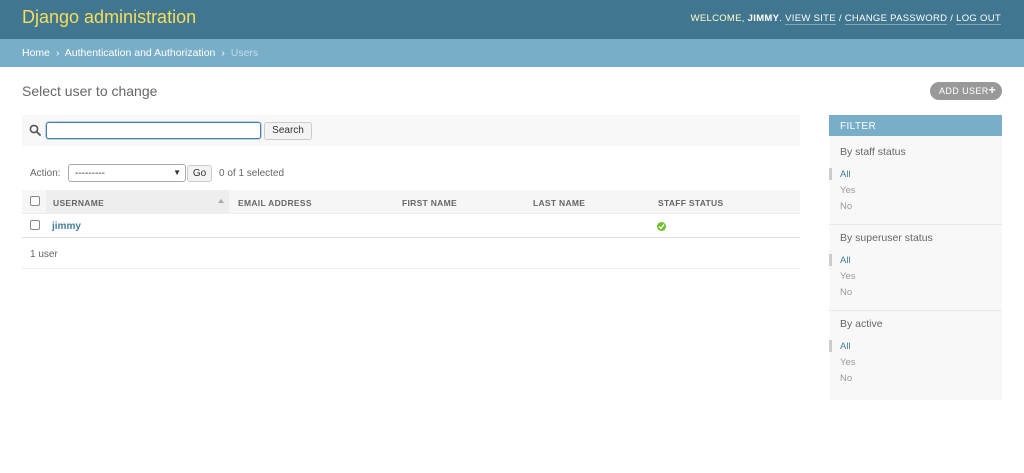 This screenshot has height=473, width=1024. I want to click on column-first-name: First name, so click(429, 203).